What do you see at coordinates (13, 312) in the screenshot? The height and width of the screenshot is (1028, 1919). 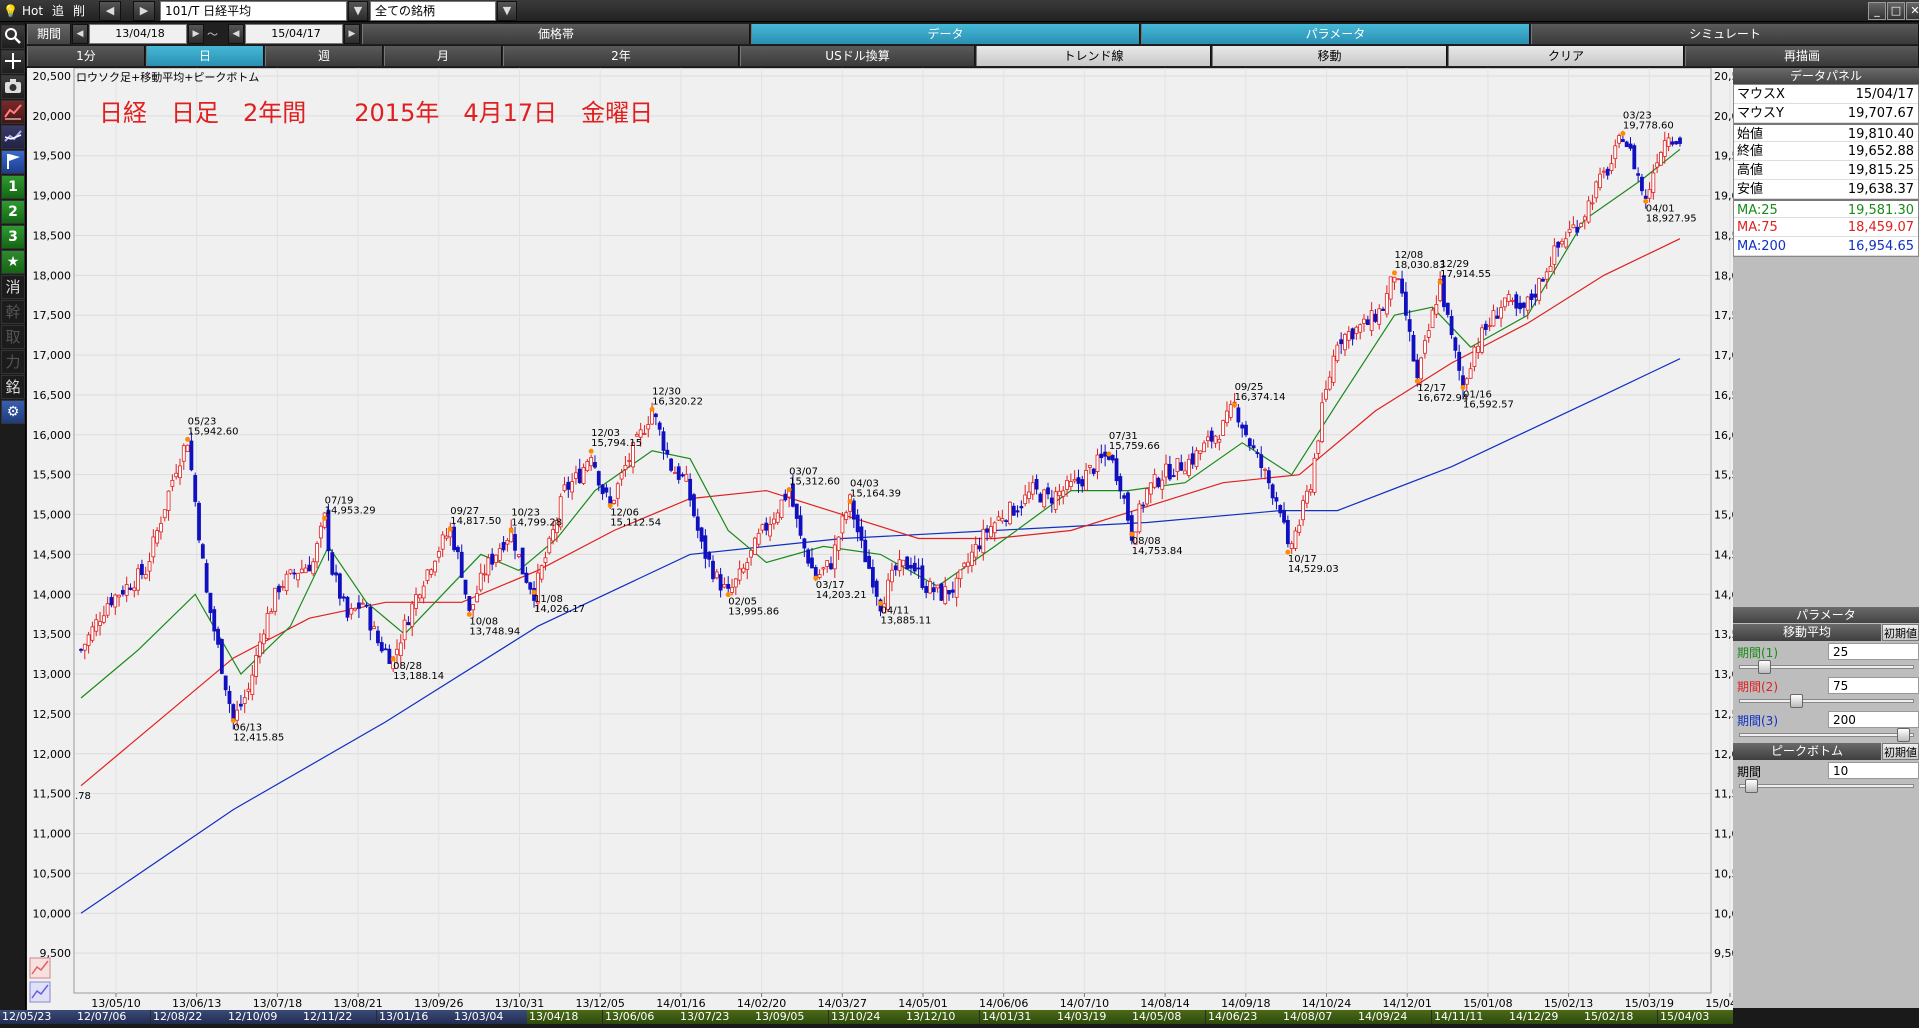 I see `tool-kan-button: 幹` at bounding box center [13, 312].